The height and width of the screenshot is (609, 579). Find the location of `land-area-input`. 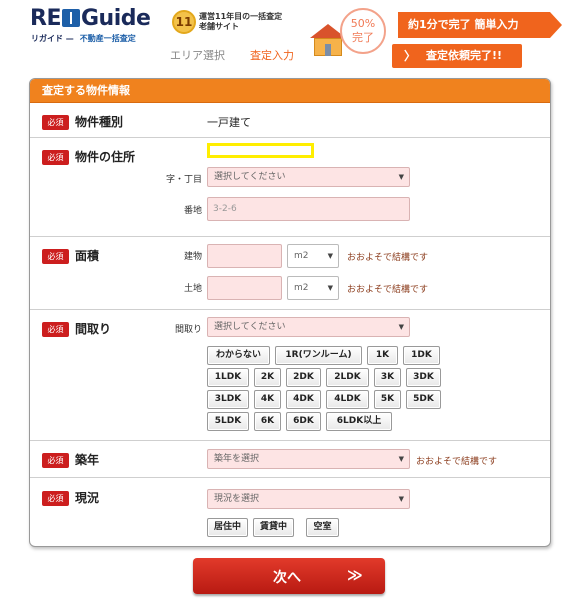

land-area-input is located at coordinates (244, 288).